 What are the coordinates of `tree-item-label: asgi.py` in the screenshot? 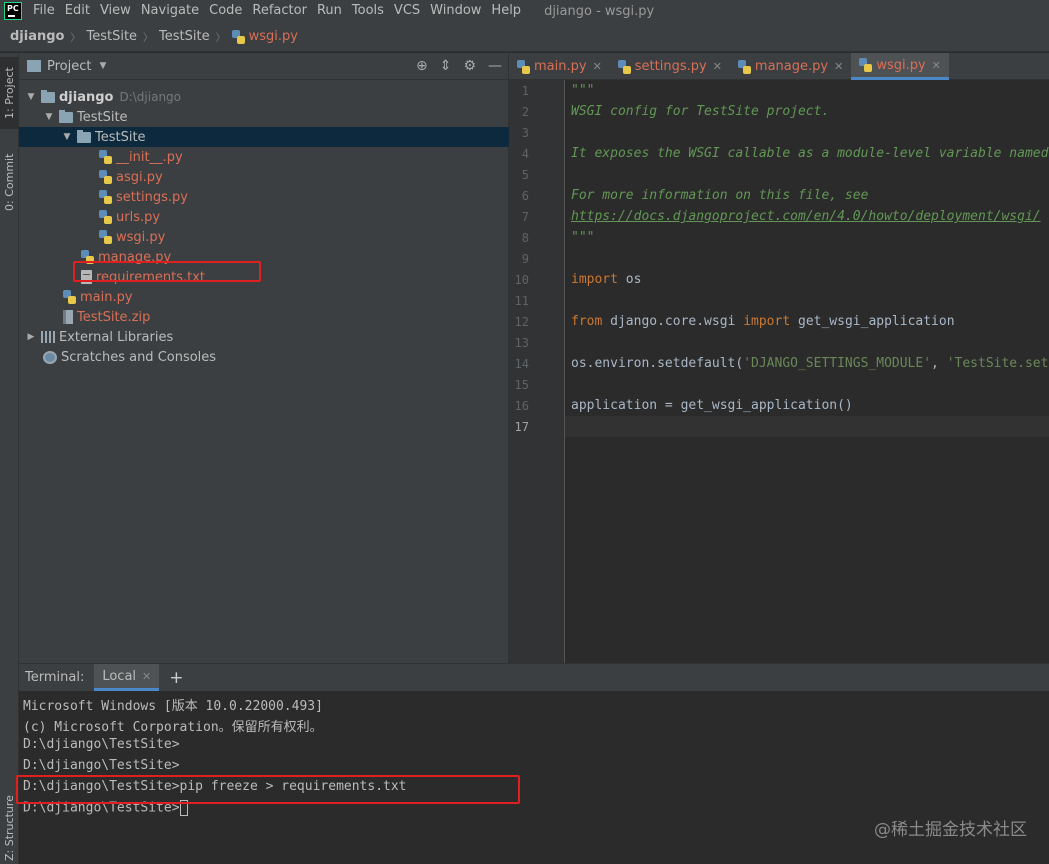 It's located at (139, 177).